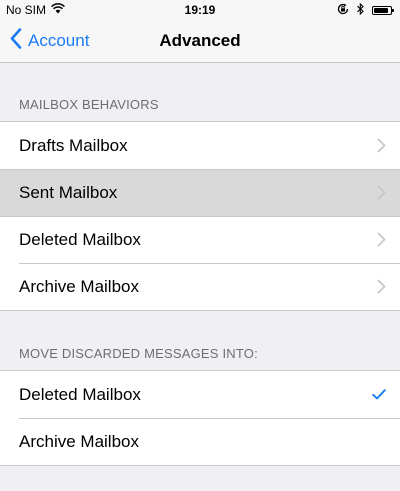 The width and height of the screenshot is (400, 491). What do you see at coordinates (343, 10) in the screenshot?
I see `orientation-lock-icon` at bounding box center [343, 10].